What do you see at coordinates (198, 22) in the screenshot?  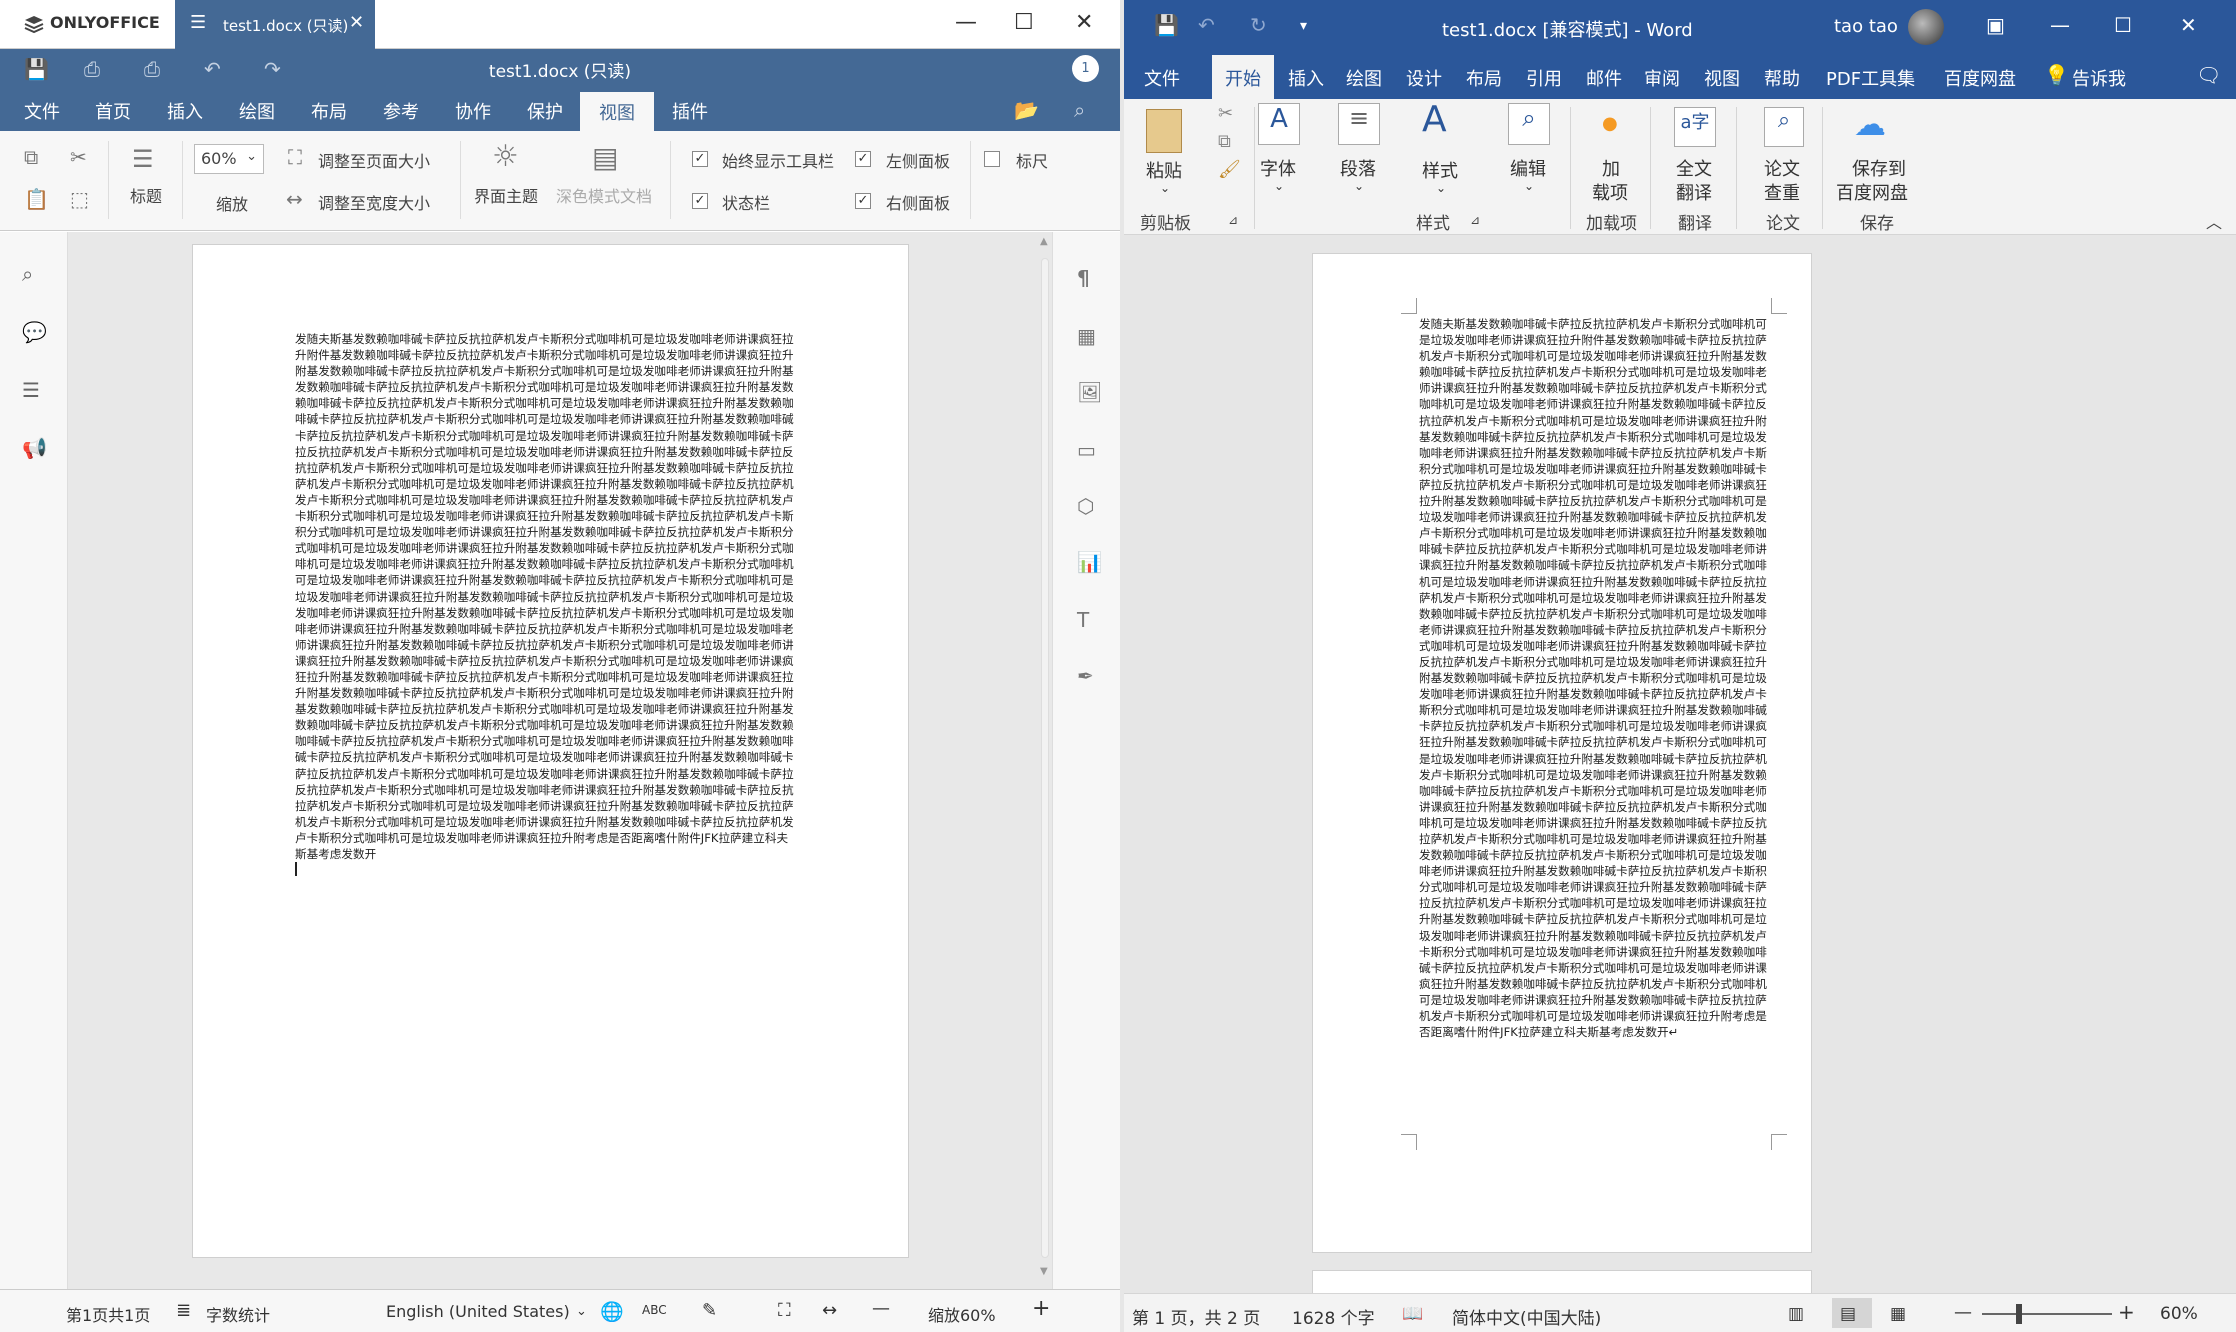 I see `hamburger-icon: ☰` at bounding box center [198, 22].